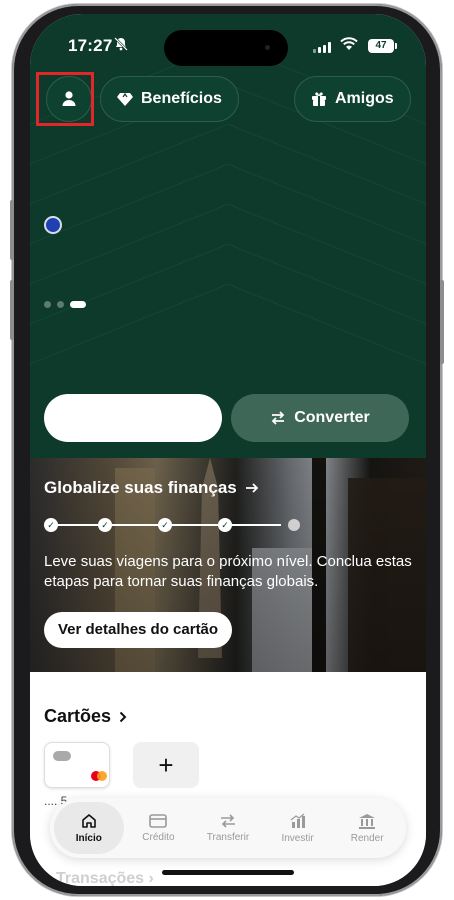 This screenshot has height=900, width=454. Describe the element at coordinates (65, 304) in the screenshot. I see `page-indicator` at that location.